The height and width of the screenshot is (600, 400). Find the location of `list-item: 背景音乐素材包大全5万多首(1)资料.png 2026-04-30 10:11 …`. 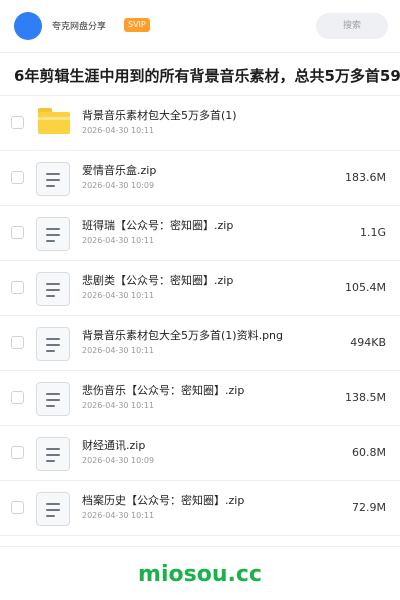

list-item: 背景音乐素材包大全5万多首(1)资料.png 2026-04-30 10:11 … is located at coordinates (200, 343).